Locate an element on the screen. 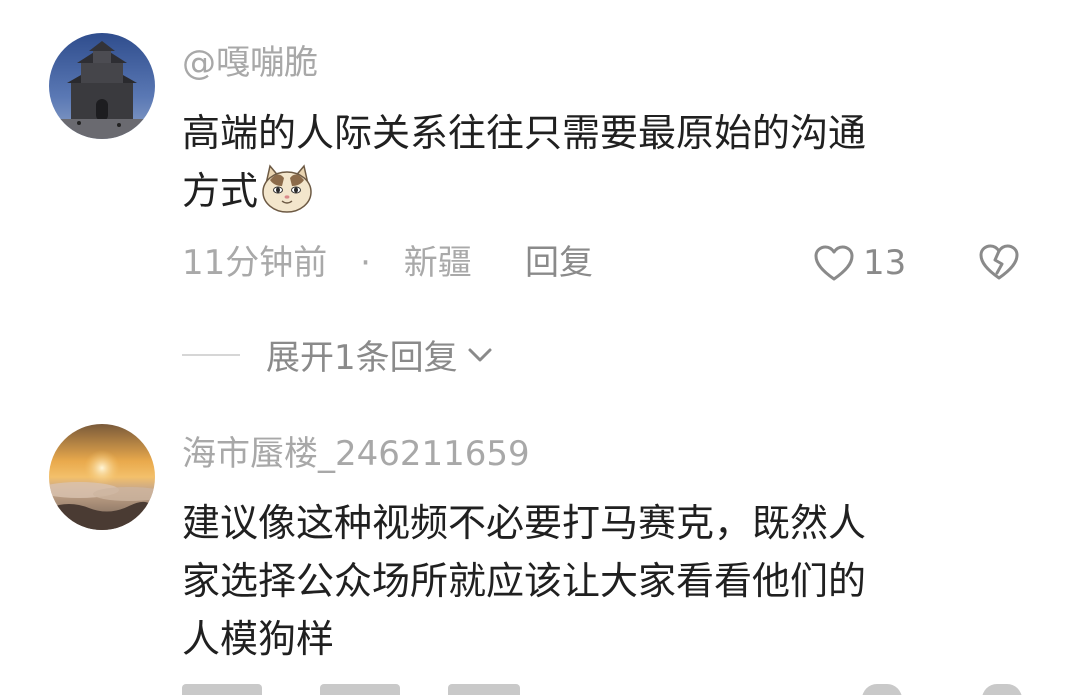  avatar-sunset-image is located at coordinates (102, 477).